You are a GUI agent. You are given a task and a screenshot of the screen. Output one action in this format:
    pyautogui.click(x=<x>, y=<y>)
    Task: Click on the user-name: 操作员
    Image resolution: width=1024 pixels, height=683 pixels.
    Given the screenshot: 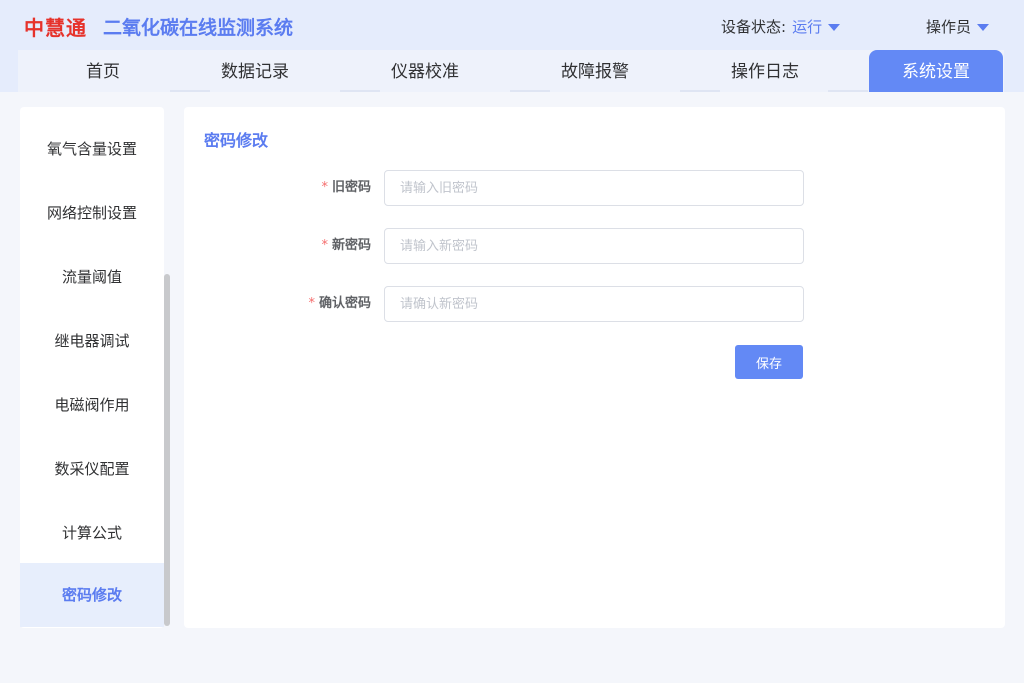 What is the action you would take?
    pyautogui.click(x=948, y=26)
    